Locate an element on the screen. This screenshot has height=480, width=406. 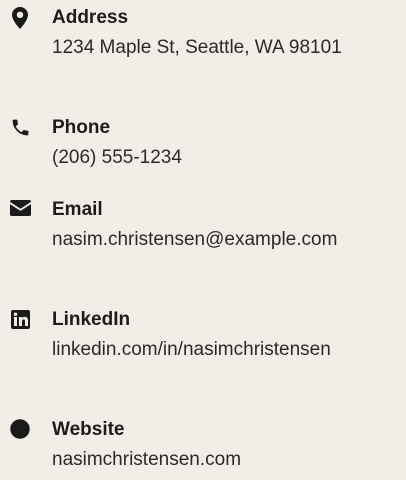
website-label: Website is located at coordinates (88, 429).